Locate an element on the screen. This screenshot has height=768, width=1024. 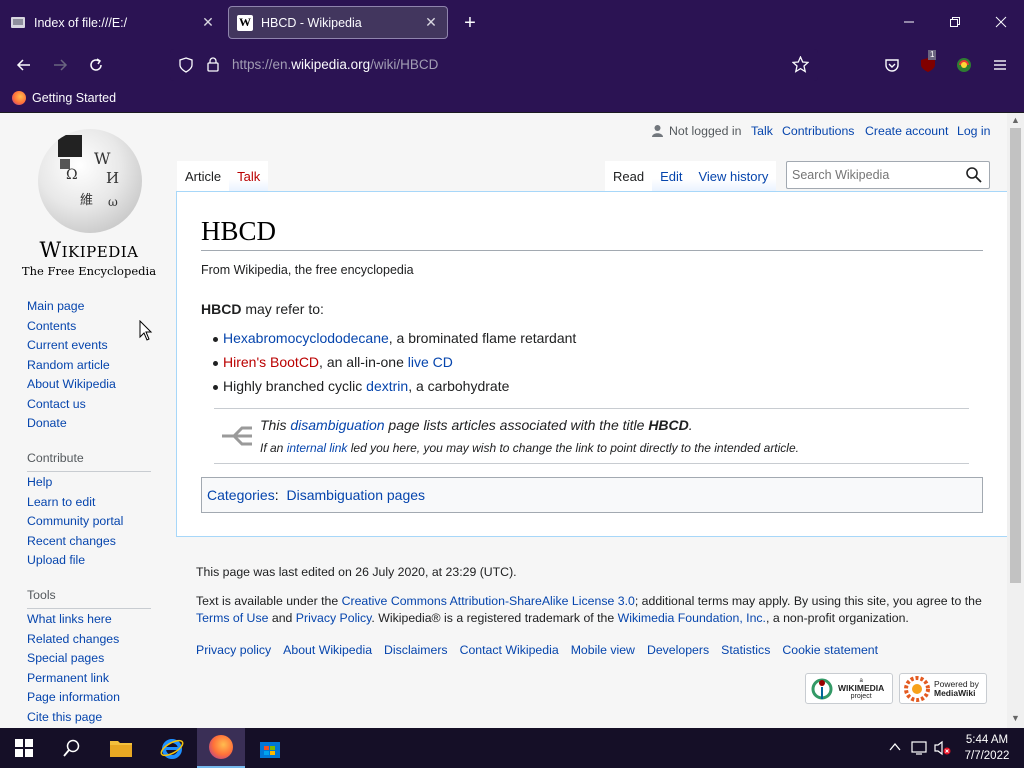
shield-icon is located at coordinates (186, 67).